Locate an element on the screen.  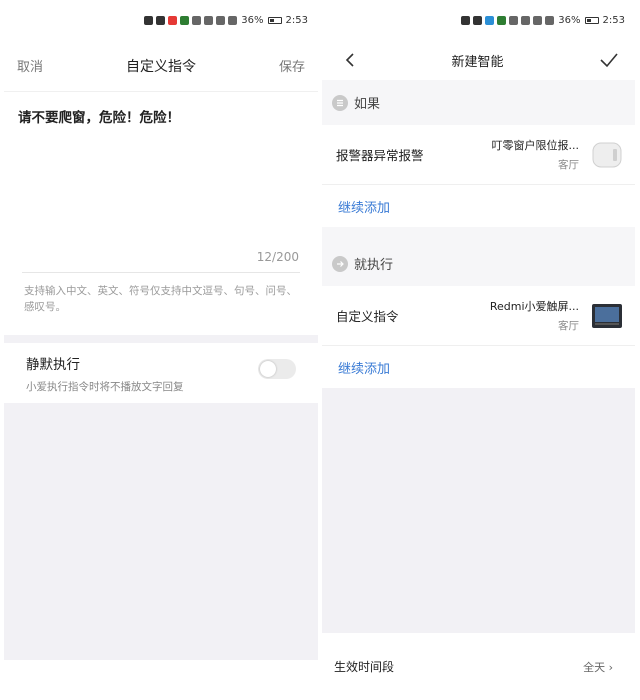
trigger-meta: 叮零窗户限位报... 客厅 is located at coordinates (536, 154).